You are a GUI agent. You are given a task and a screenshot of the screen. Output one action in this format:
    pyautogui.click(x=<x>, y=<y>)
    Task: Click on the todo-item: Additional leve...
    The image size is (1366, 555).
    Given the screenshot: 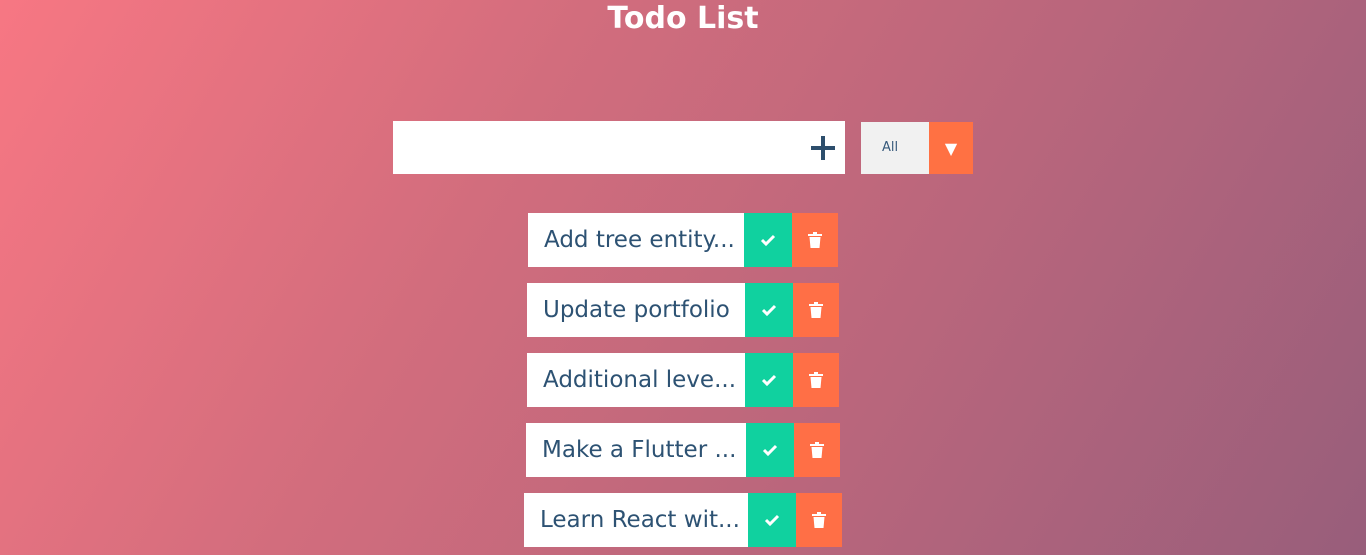 What is the action you would take?
    pyautogui.click(x=683, y=380)
    